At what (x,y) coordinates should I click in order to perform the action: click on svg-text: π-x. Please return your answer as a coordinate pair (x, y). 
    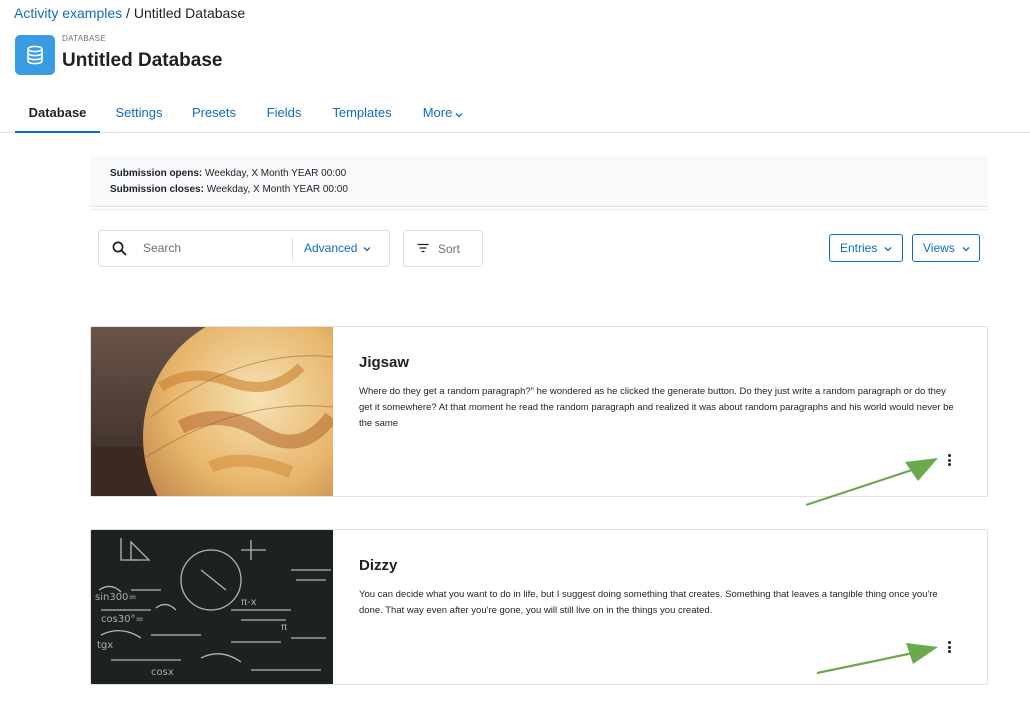
    Looking at the image, I should click on (249, 602).